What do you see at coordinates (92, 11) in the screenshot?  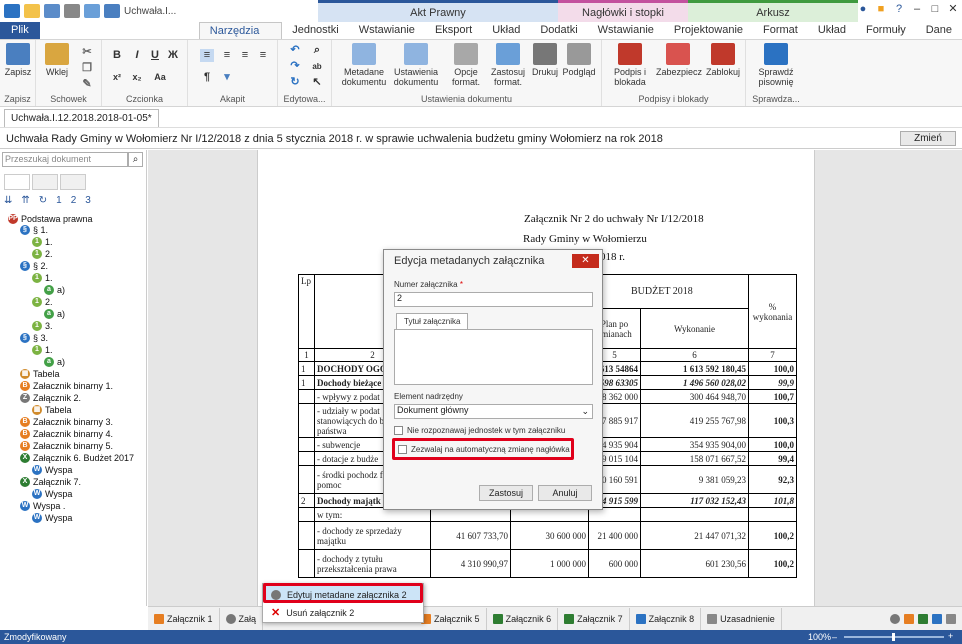 I see `copy-doc-icon` at bounding box center [92, 11].